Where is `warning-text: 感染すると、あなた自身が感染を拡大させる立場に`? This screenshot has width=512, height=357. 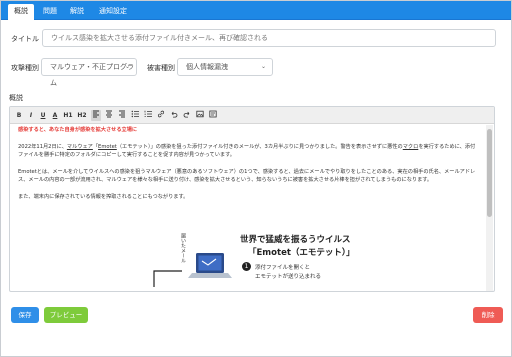
warning-text: 感染すると、あなた自身が感染を拡大させる立場に is located at coordinates (78, 130).